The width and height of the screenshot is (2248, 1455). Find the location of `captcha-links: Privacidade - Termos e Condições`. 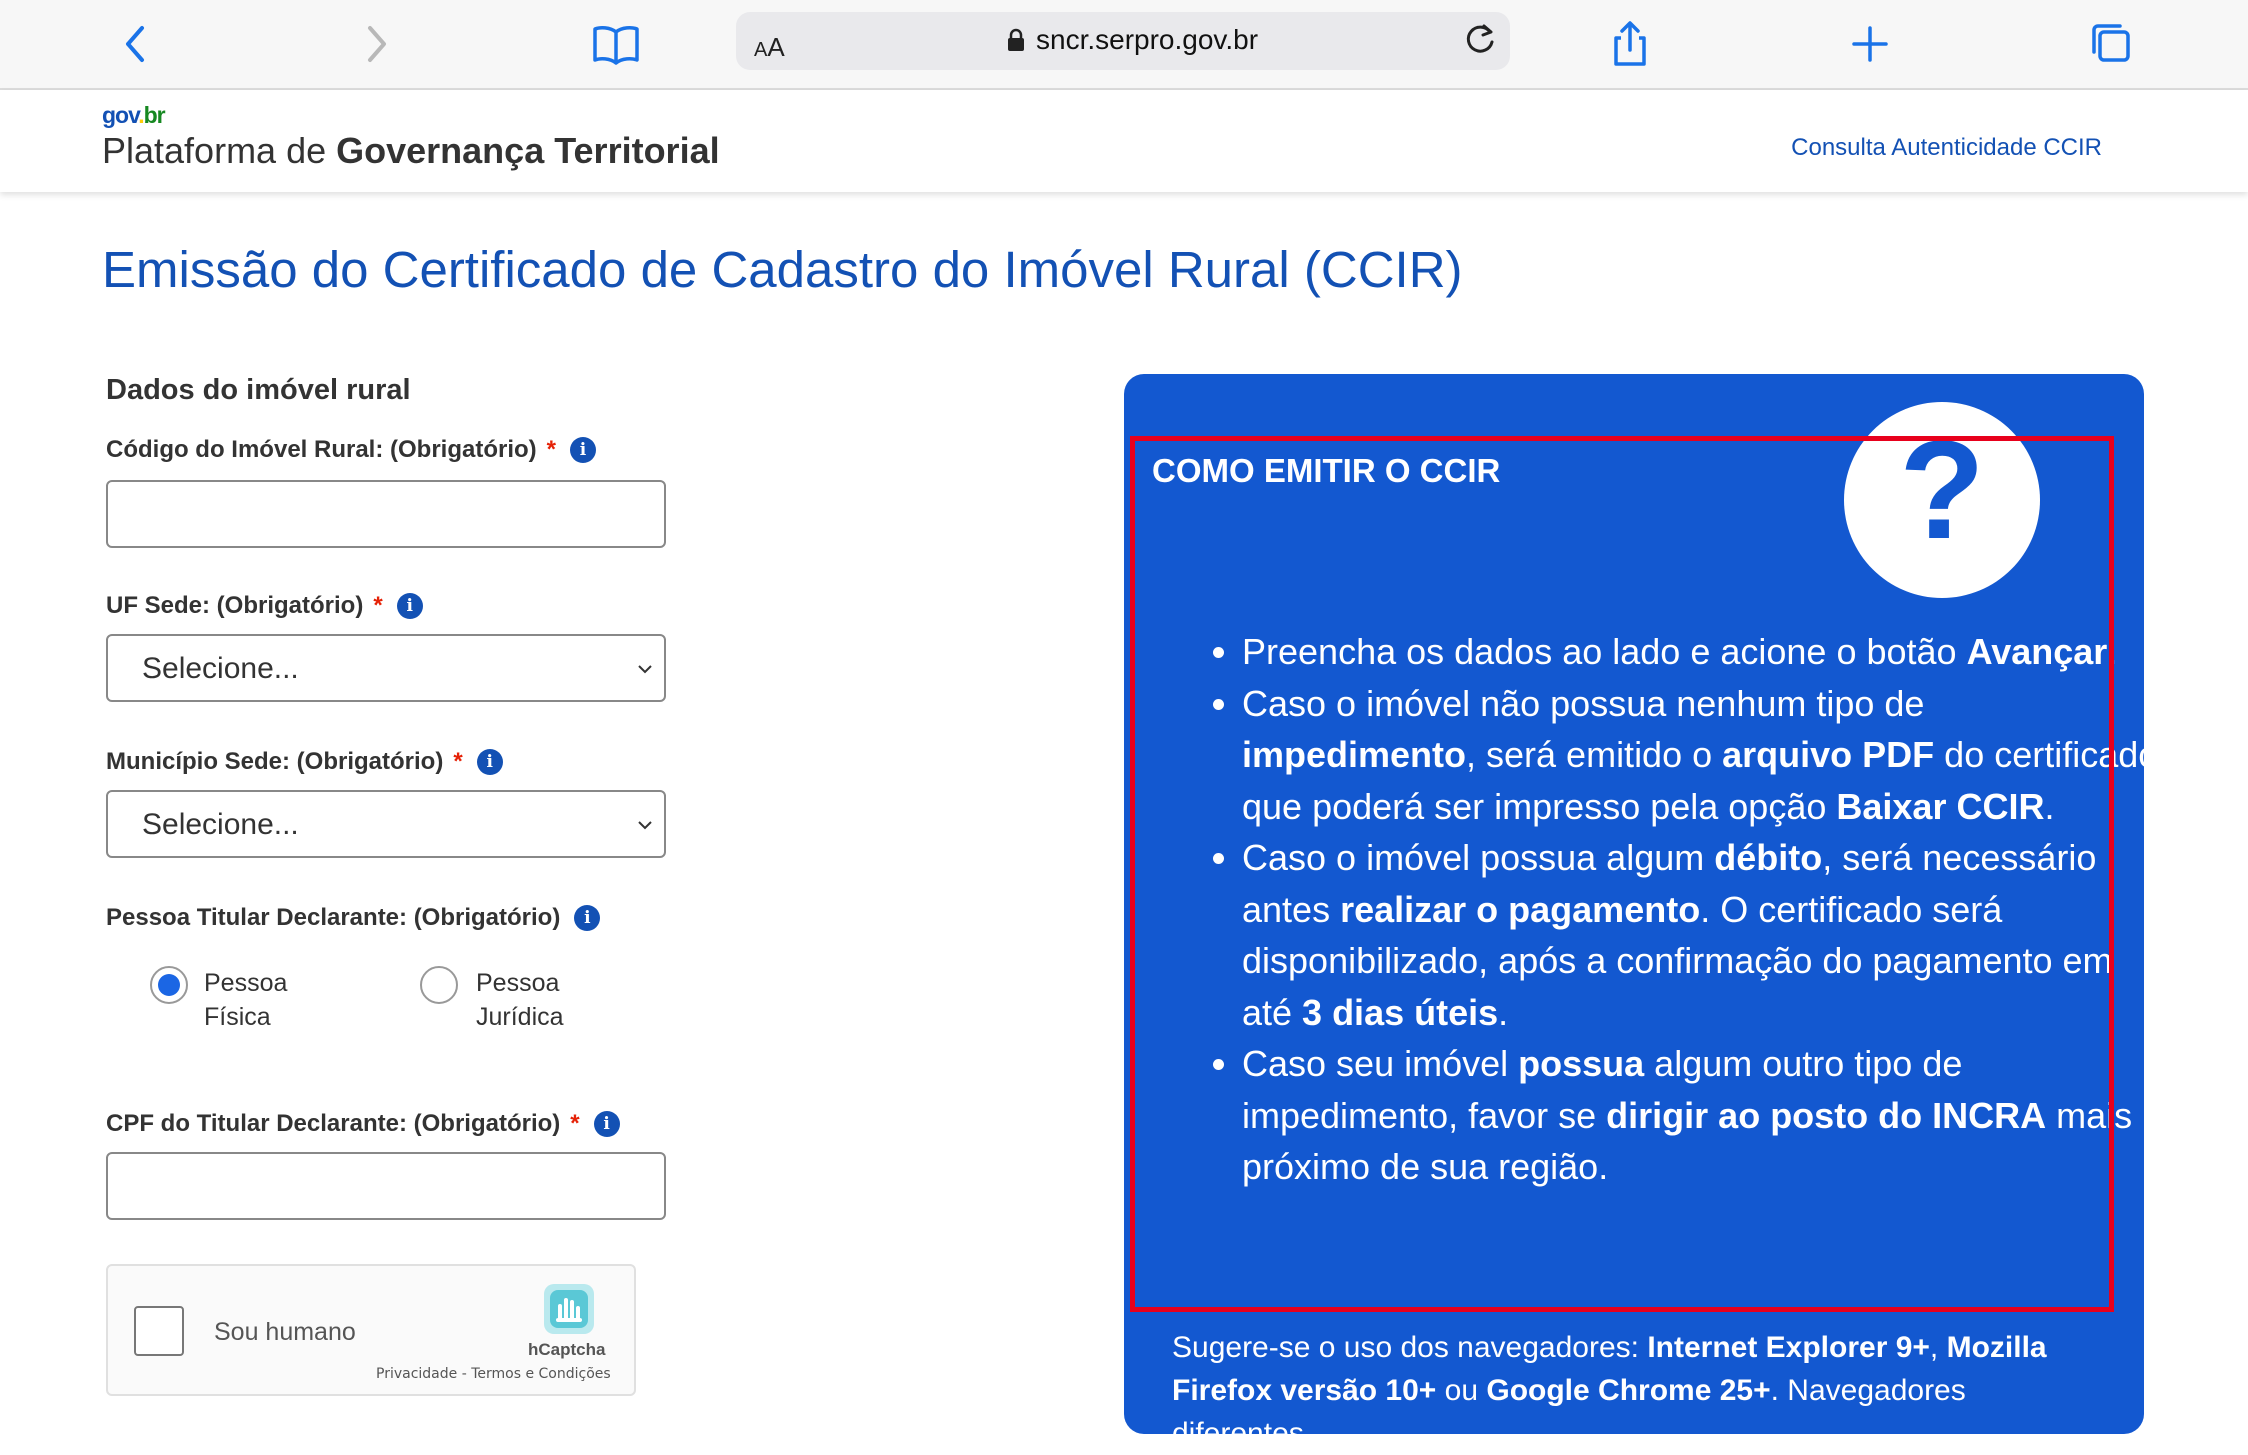

captcha-links: Privacidade - Termos e Condições is located at coordinates (493, 1374).